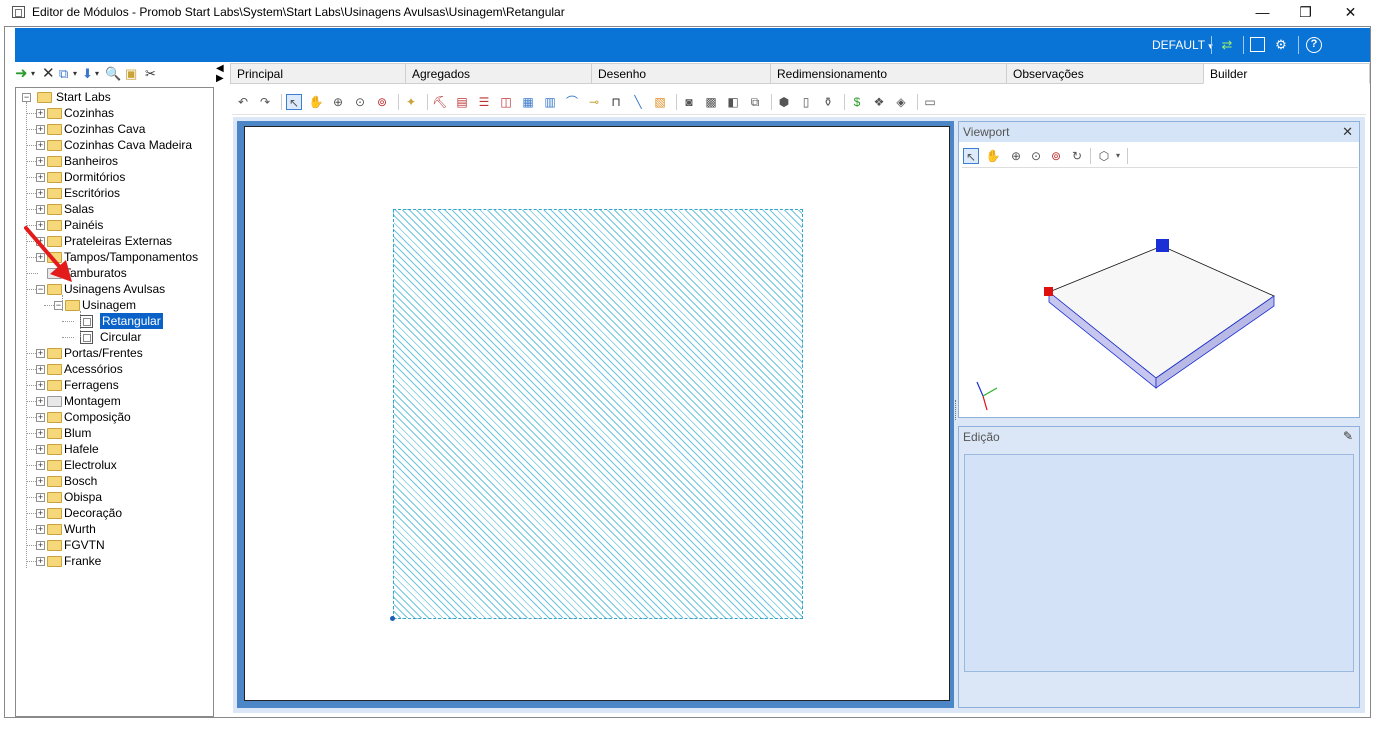 The height and width of the screenshot is (730, 1377). Describe the element at coordinates (318, 73) in the screenshot. I see `tab-principal: Principal` at that location.